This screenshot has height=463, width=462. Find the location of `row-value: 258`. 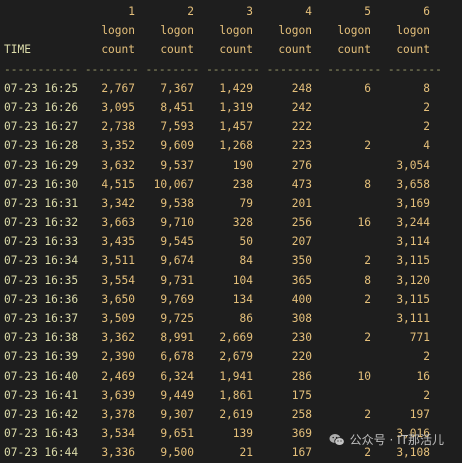

row-value: 258 is located at coordinates (301, 414).